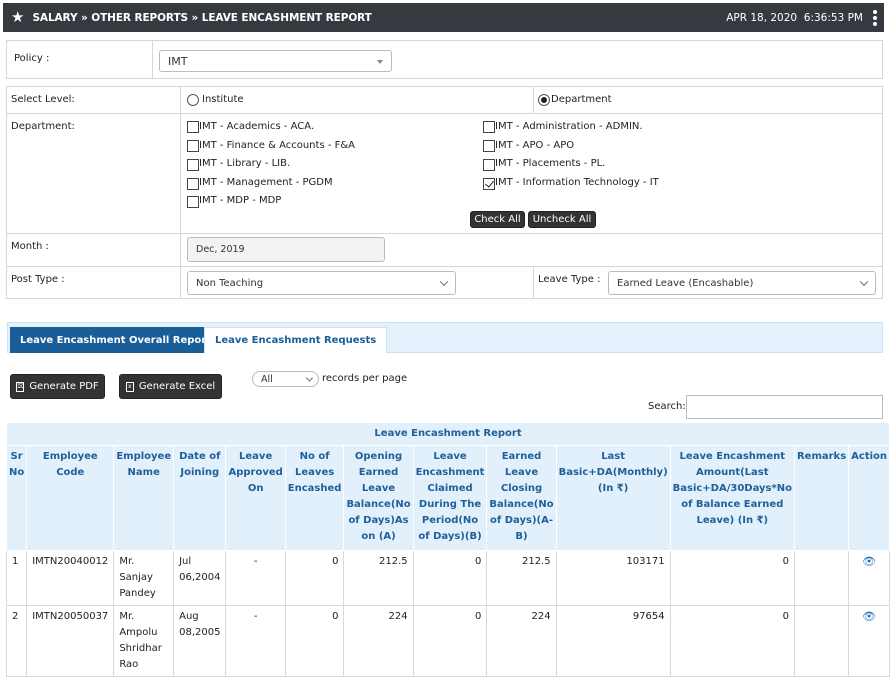  Describe the element at coordinates (32, 58) in the screenshot. I see `policy-label: Policy :` at that location.